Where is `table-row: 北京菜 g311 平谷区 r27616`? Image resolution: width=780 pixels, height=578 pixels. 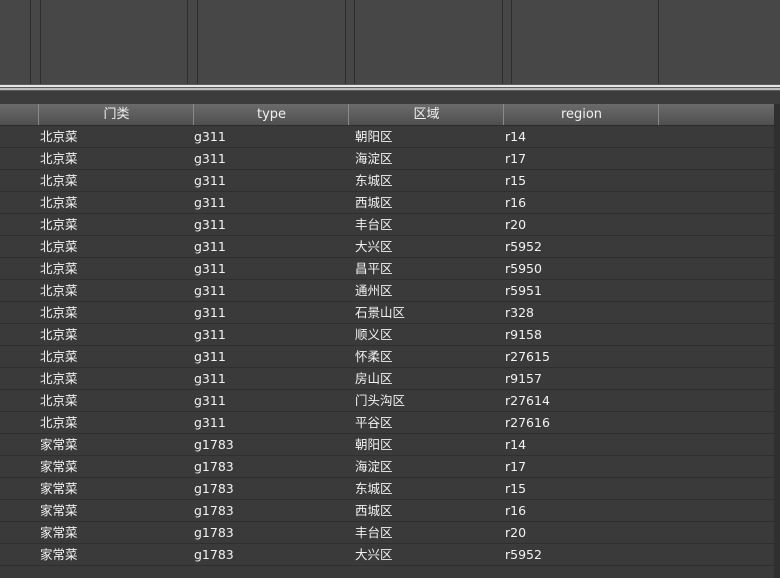
table-row: 北京菜 g311 平谷区 r27616 is located at coordinates (390, 423).